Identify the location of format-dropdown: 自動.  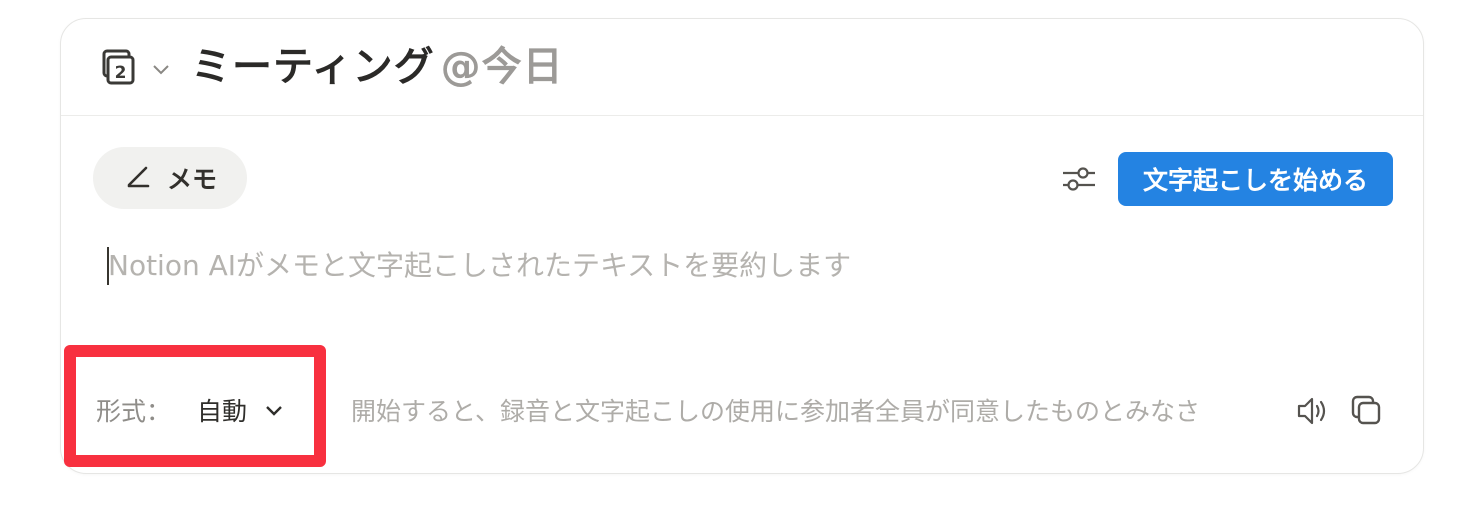
(241, 410).